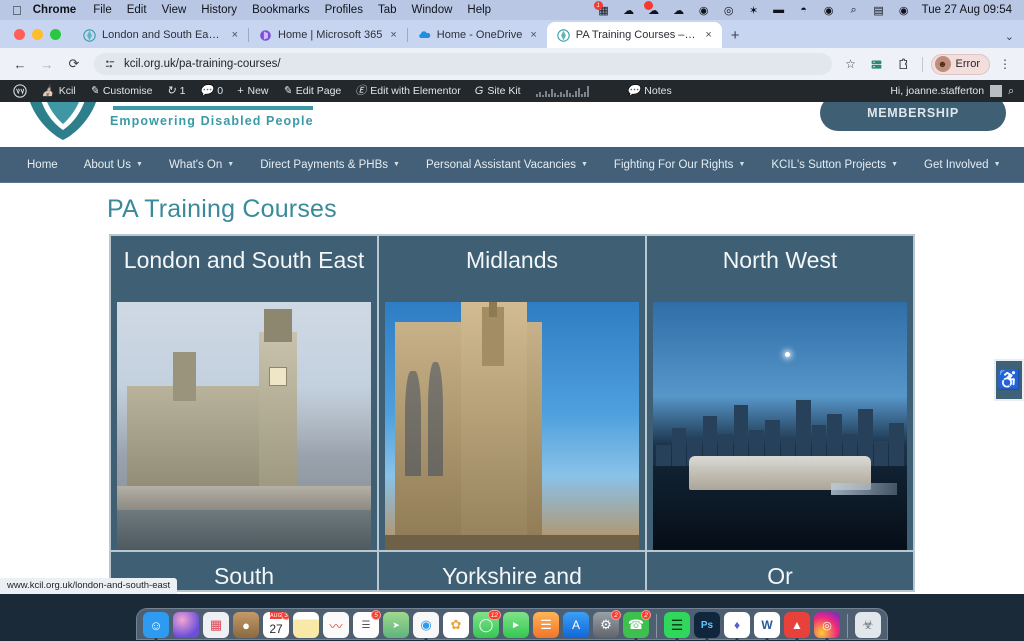  Describe the element at coordinates (804, 10) in the screenshot. I see `wifi-icon: ◓` at that location.